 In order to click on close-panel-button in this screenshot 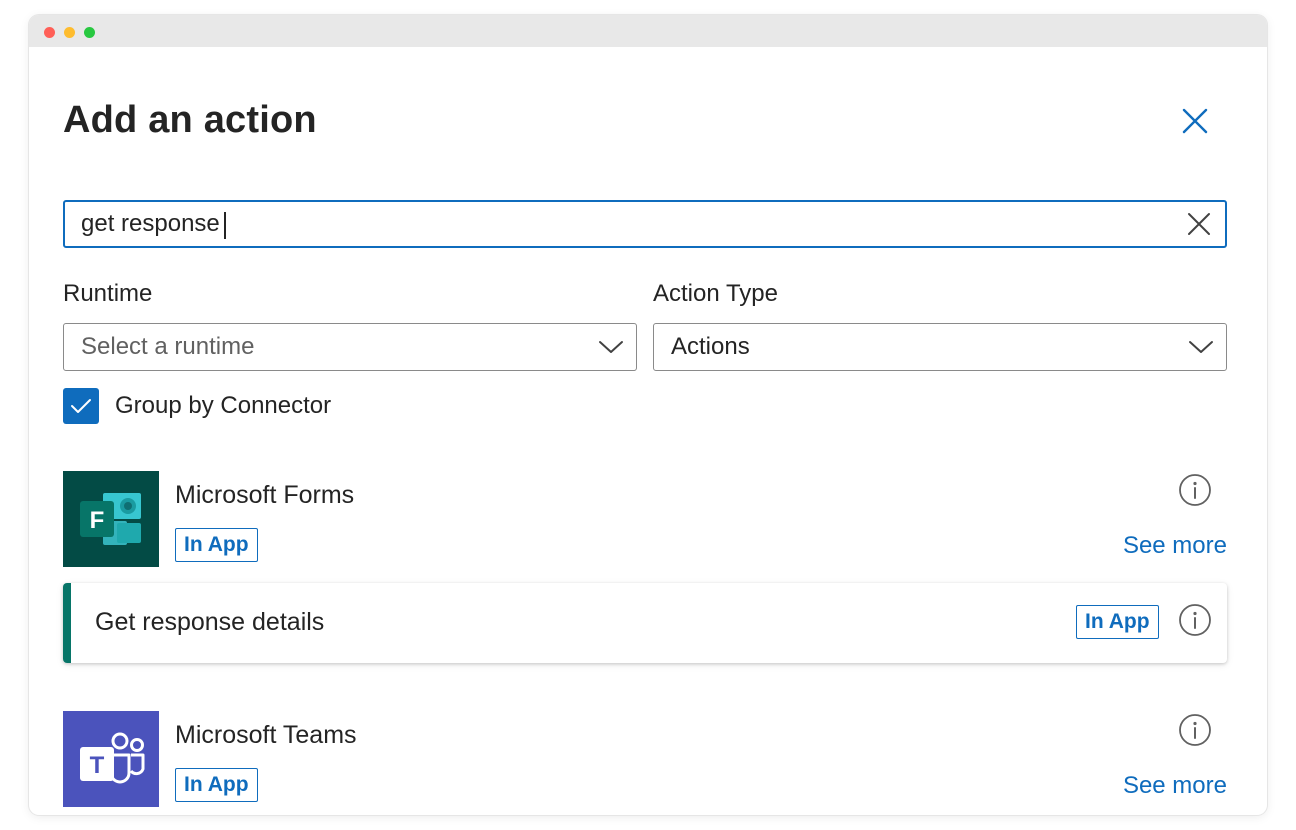, I will do `click(1195, 121)`.